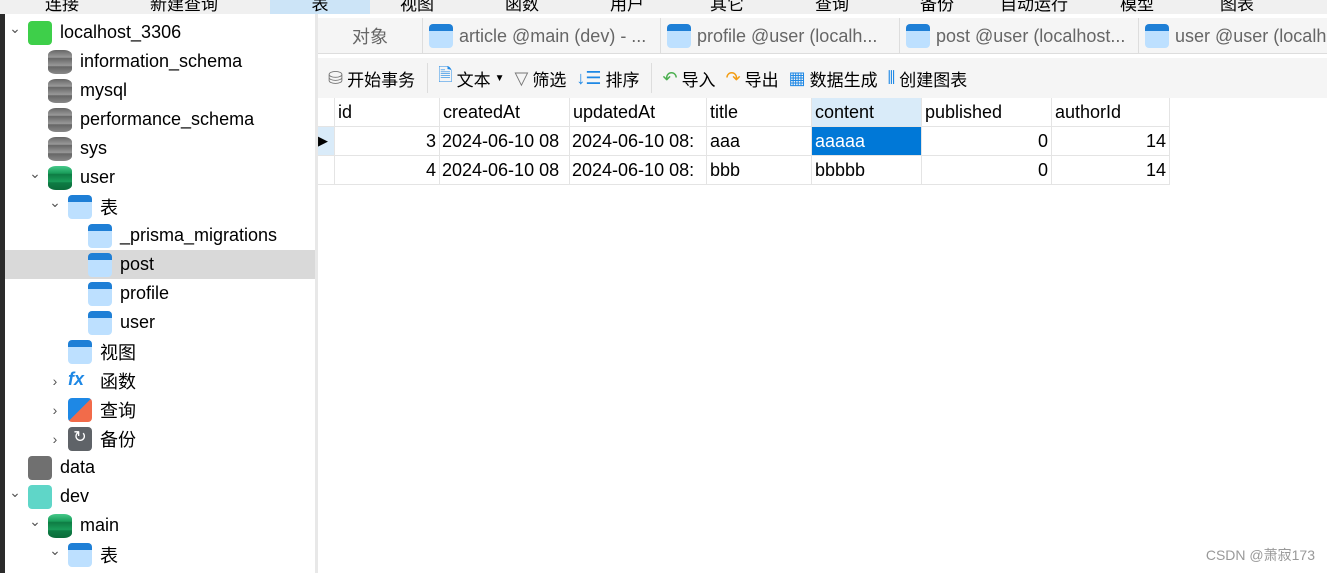 The height and width of the screenshot is (573, 1327). What do you see at coordinates (160, 380) in the screenshot?
I see `tree-item-: › fx 函数` at bounding box center [160, 380].